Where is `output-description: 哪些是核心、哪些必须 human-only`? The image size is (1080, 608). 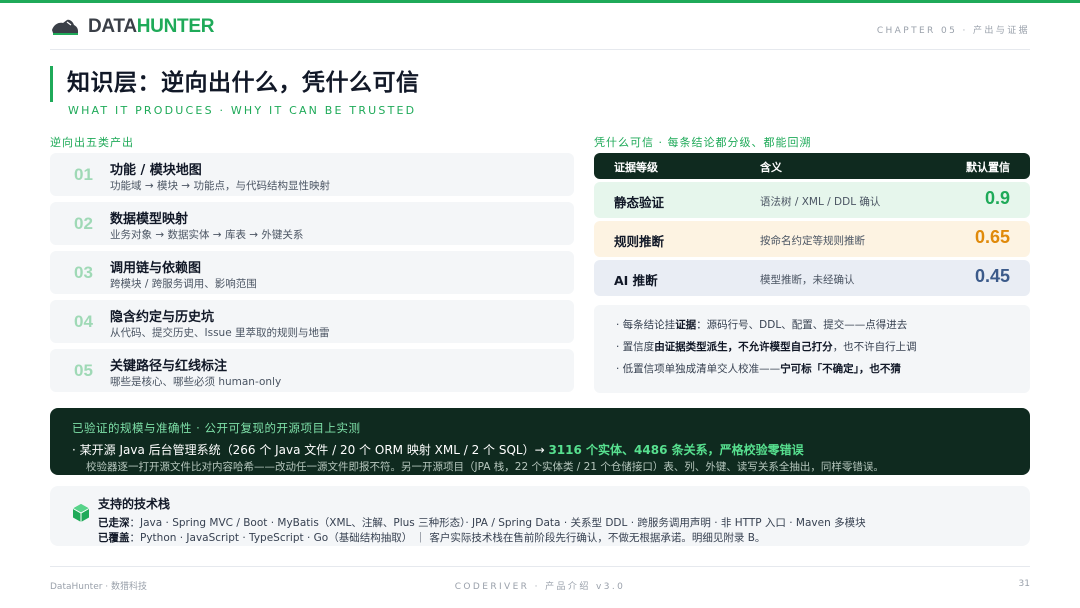 output-description: 哪些是核心、哪些必须 human-only is located at coordinates (196, 382).